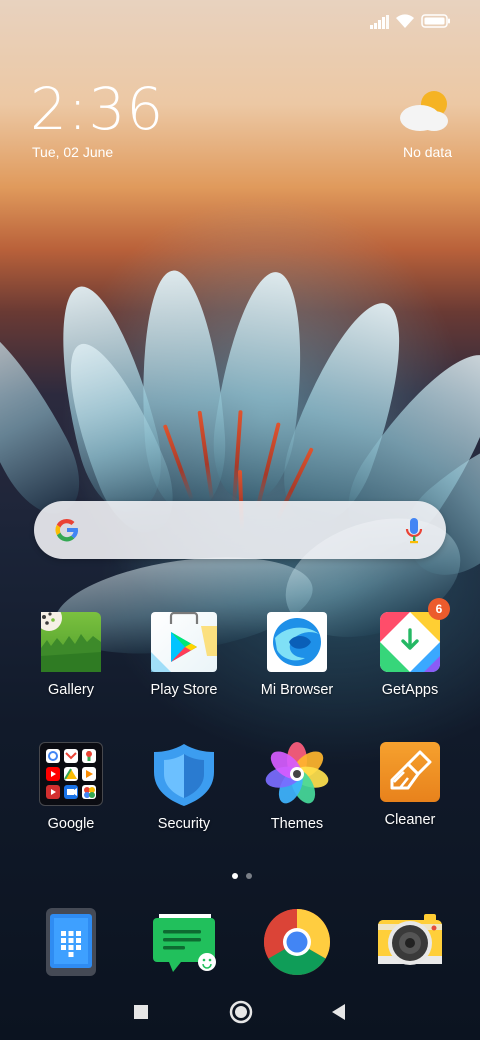 The width and height of the screenshot is (480, 1040). Describe the element at coordinates (297, 824) in the screenshot. I see `app-label: Themes` at that location.